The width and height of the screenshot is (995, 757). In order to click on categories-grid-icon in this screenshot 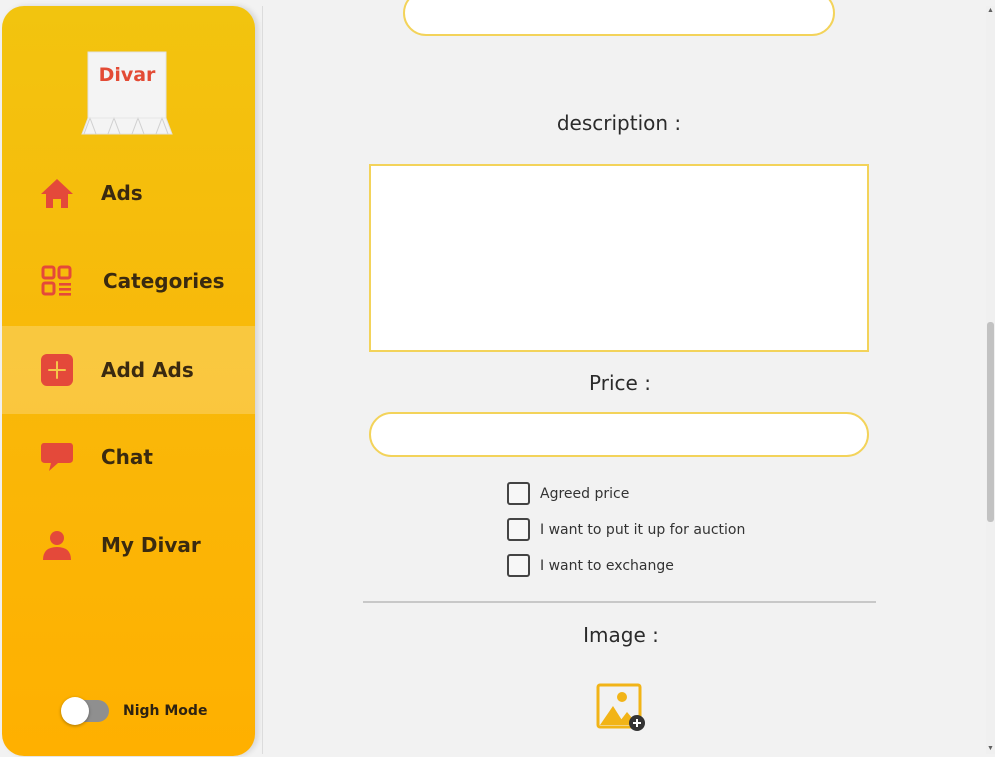, I will do `click(57, 281)`.